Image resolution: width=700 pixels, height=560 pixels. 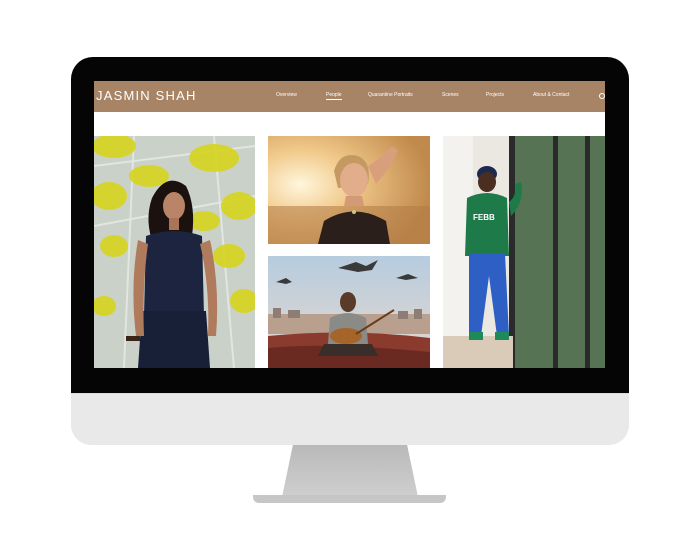 I want to click on photo-image: FEBB, so click(x=524, y=252).